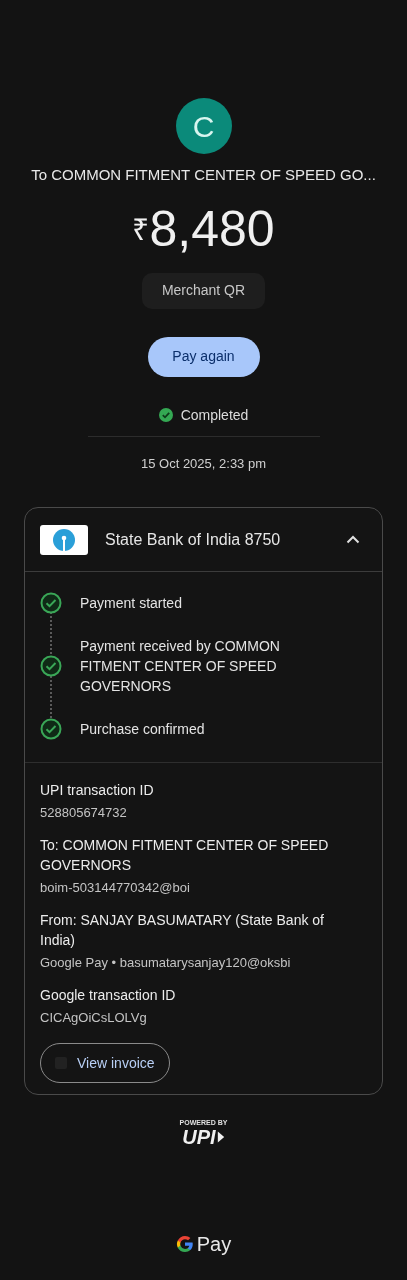 The image size is (407, 1280). Describe the element at coordinates (84, 813) in the screenshot. I see `detail-value: 528805674732` at that location.